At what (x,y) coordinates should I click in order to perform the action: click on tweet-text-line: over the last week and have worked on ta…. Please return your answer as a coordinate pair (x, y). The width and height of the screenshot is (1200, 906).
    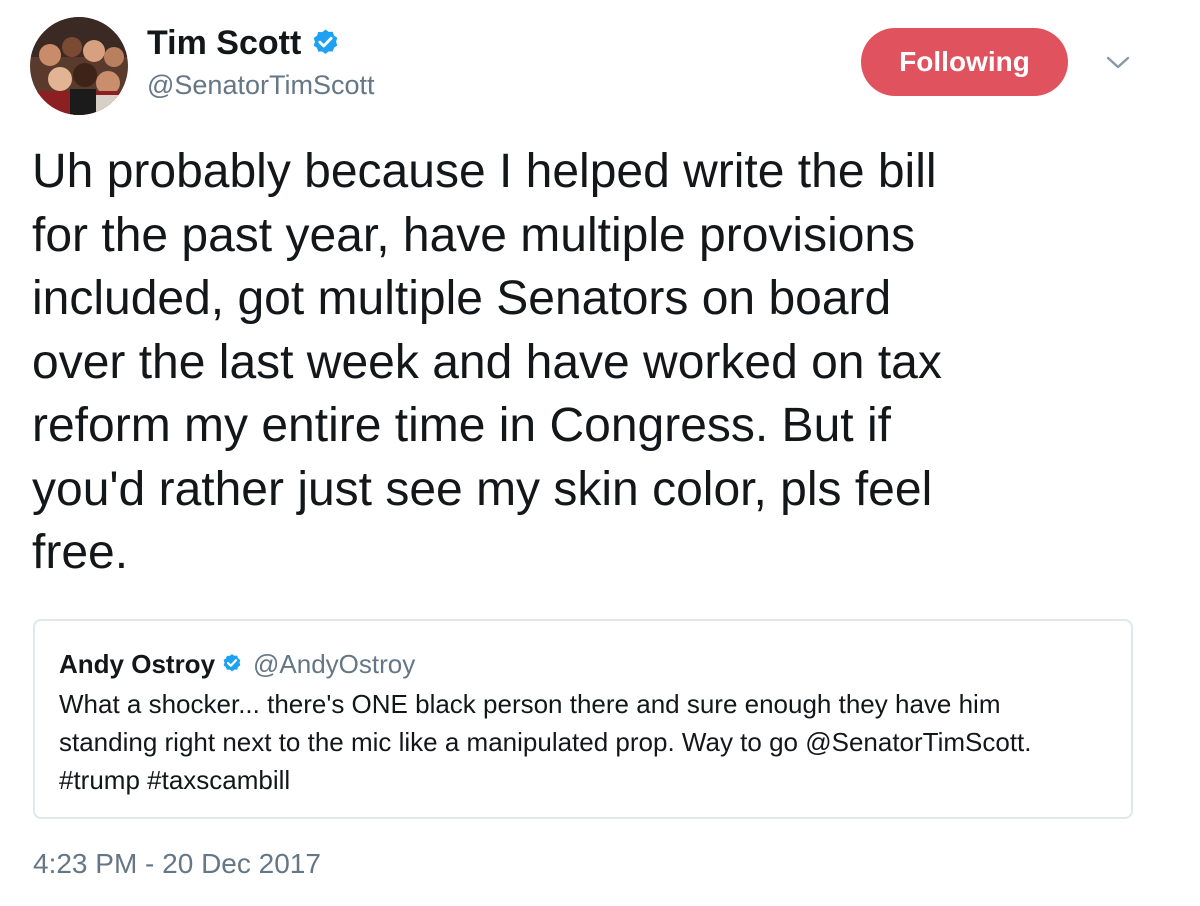
    Looking at the image, I should click on (487, 362).